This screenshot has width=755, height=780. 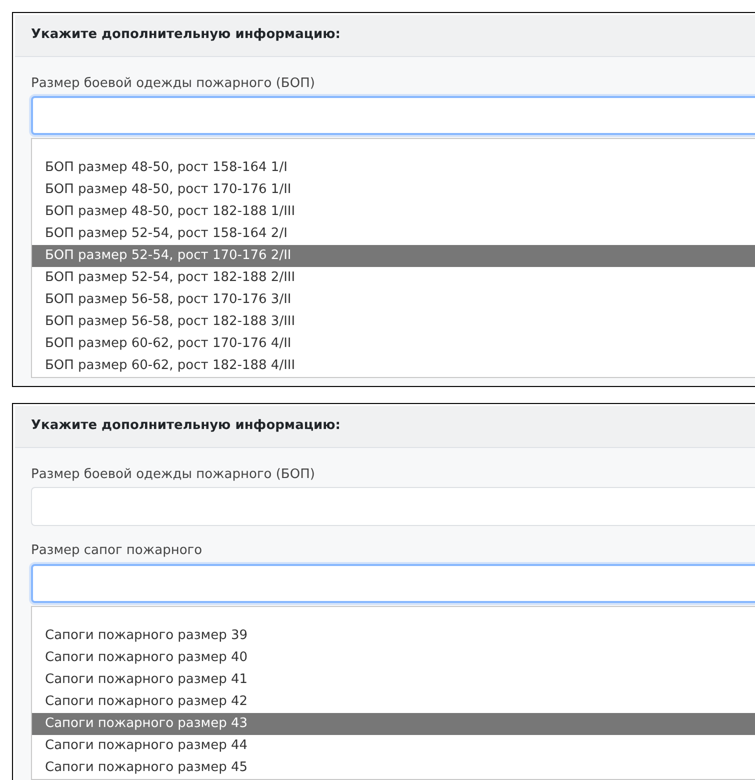 What do you see at coordinates (393, 679) in the screenshot?
I see `dropdown-option: Сапоги пожарного размер 41` at bounding box center [393, 679].